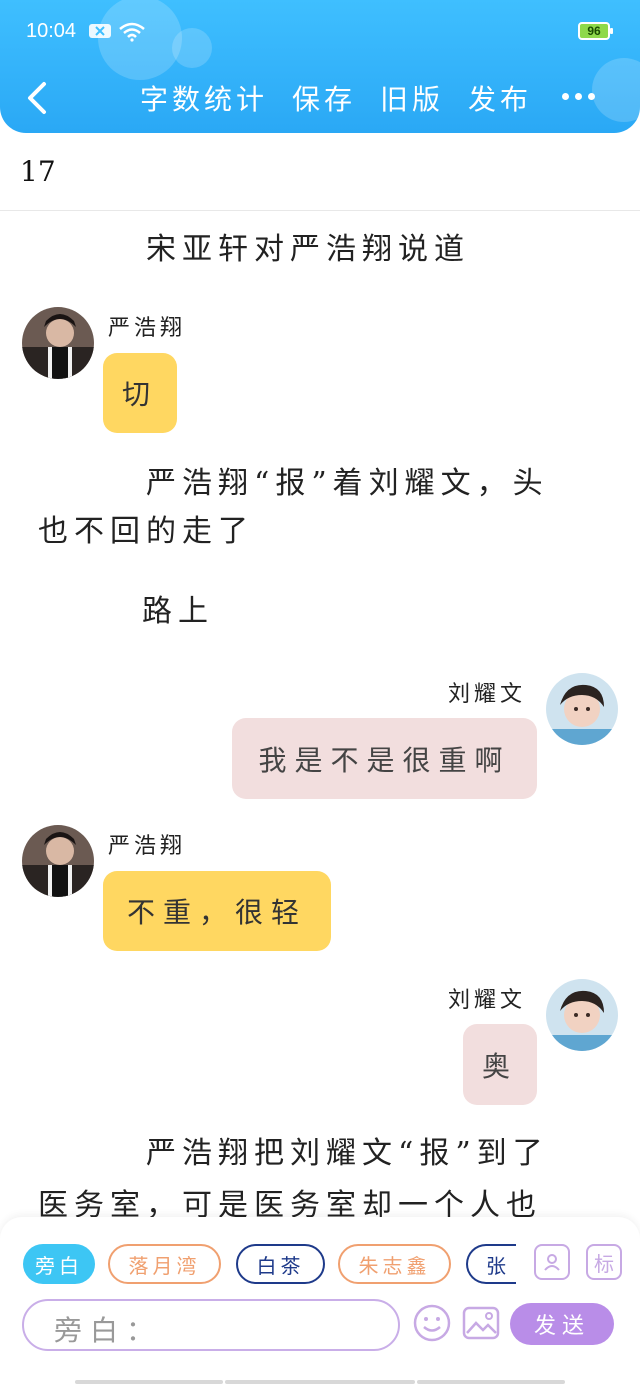 This screenshot has width=640, height=1387. I want to click on wifi-icon, so click(132, 32).